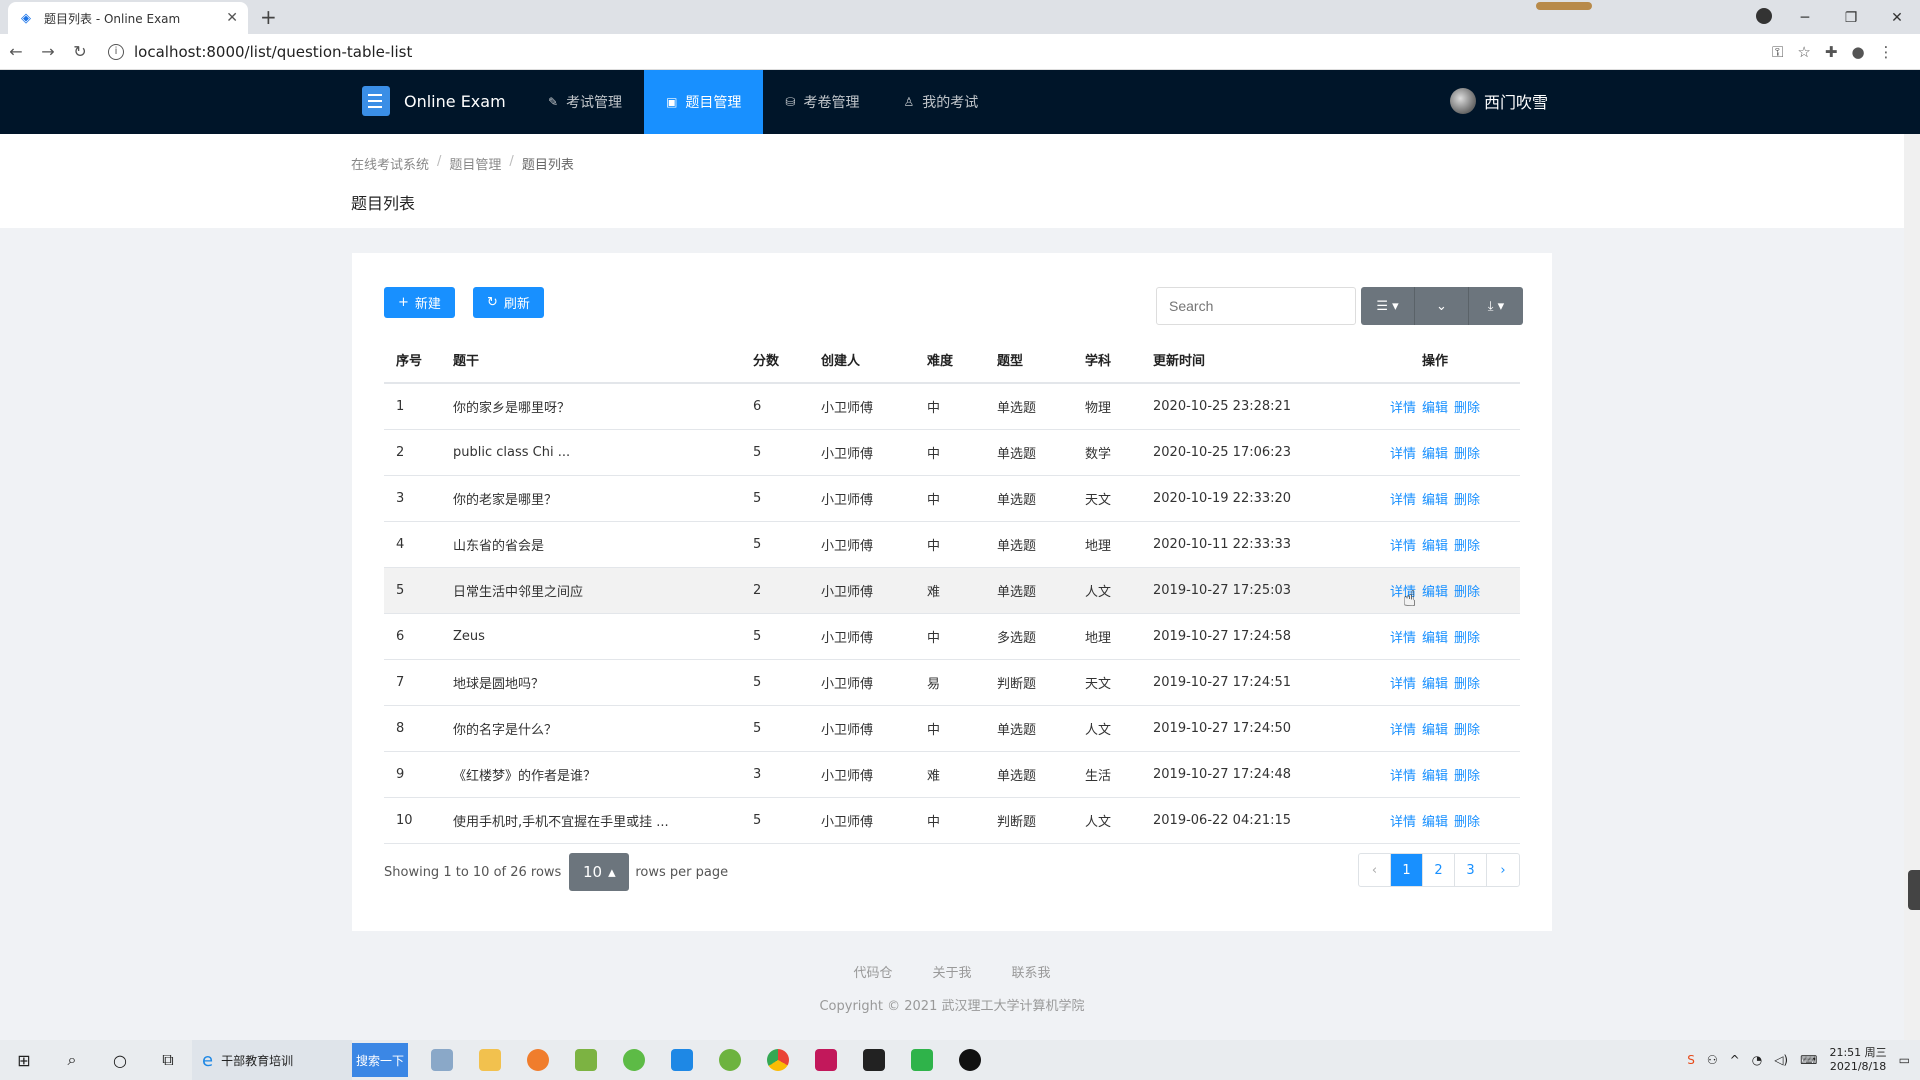 The width and height of the screenshot is (1920, 1080). What do you see at coordinates (1781, 1060) in the screenshot?
I see `volume-icon: ◁)` at bounding box center [1781, 1060].